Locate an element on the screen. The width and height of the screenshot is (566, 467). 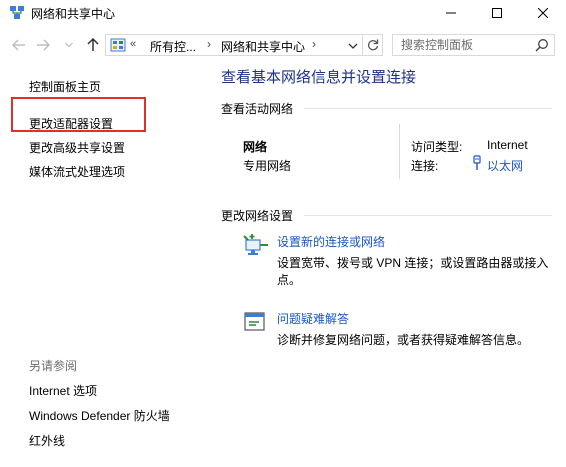
breadcrumb-network-sharing: 网络和共享中心 is located at coordinates (263, 46).